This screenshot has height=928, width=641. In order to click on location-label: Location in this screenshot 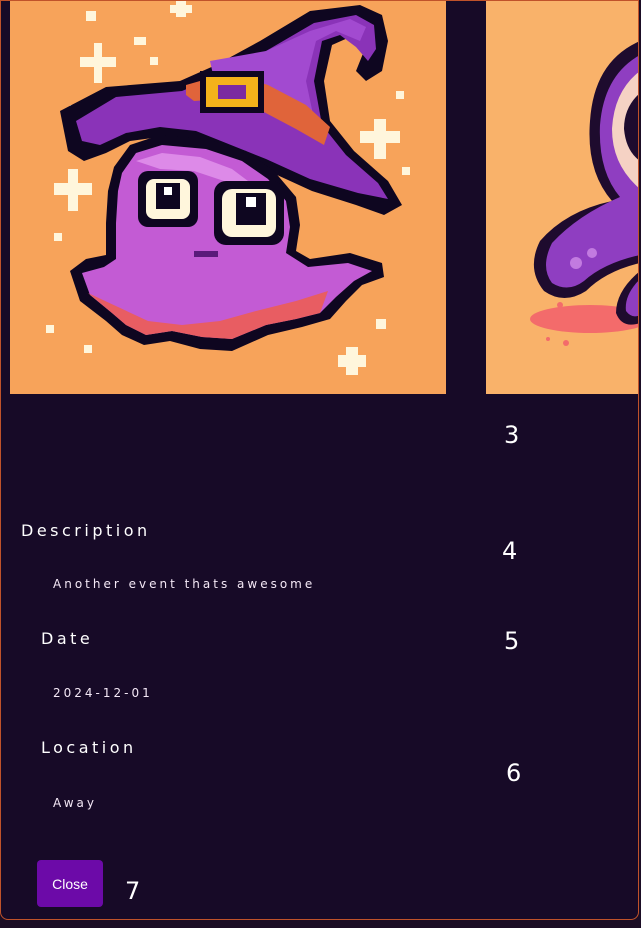, I will do `click(89, 747)`.